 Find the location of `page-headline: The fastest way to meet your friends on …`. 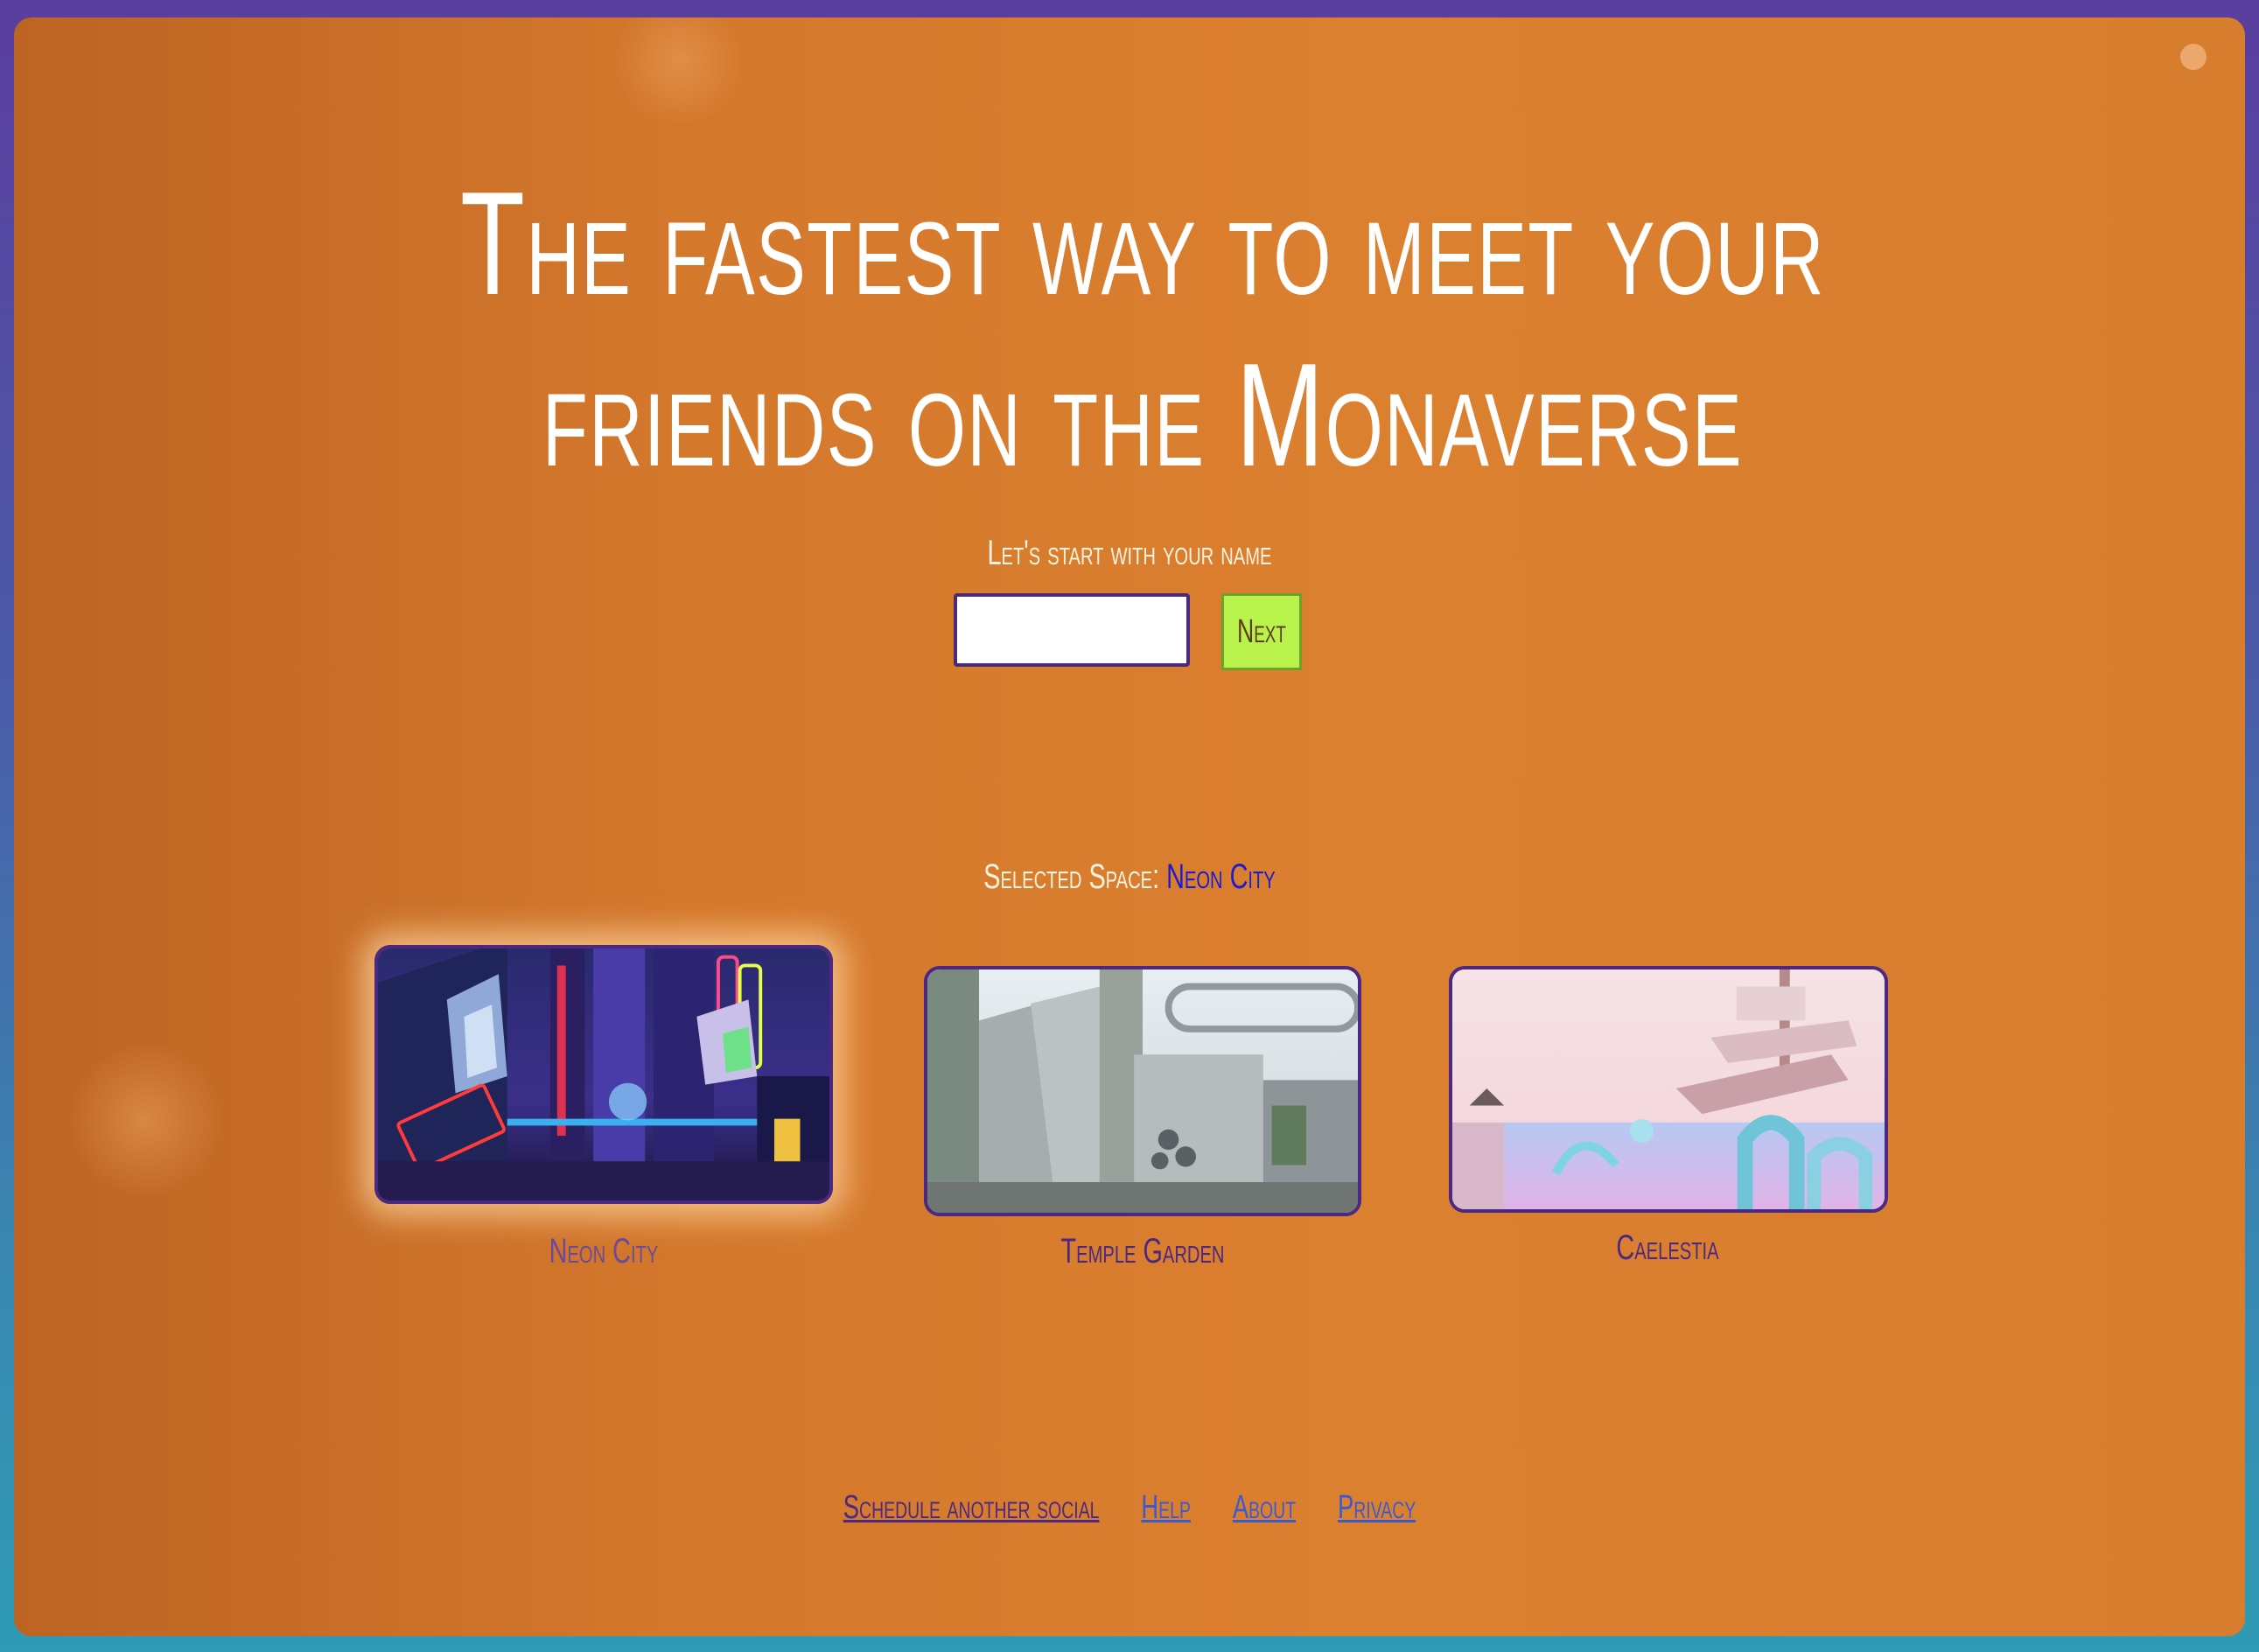

page-headline: The fastest way to meet your friends on … is located at coordinates (1142, 329).